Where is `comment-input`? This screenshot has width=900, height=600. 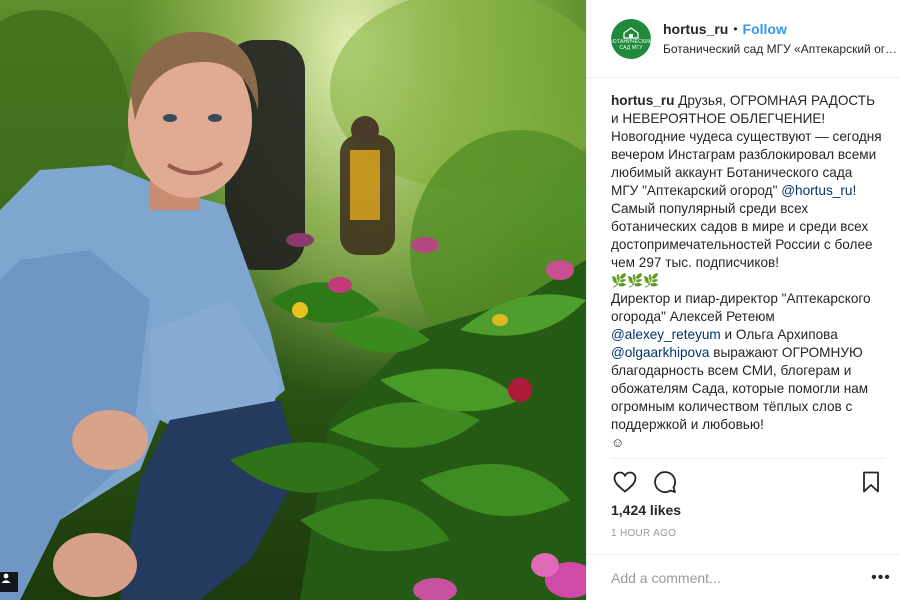 comment-input is located at coordinates (741, 577).